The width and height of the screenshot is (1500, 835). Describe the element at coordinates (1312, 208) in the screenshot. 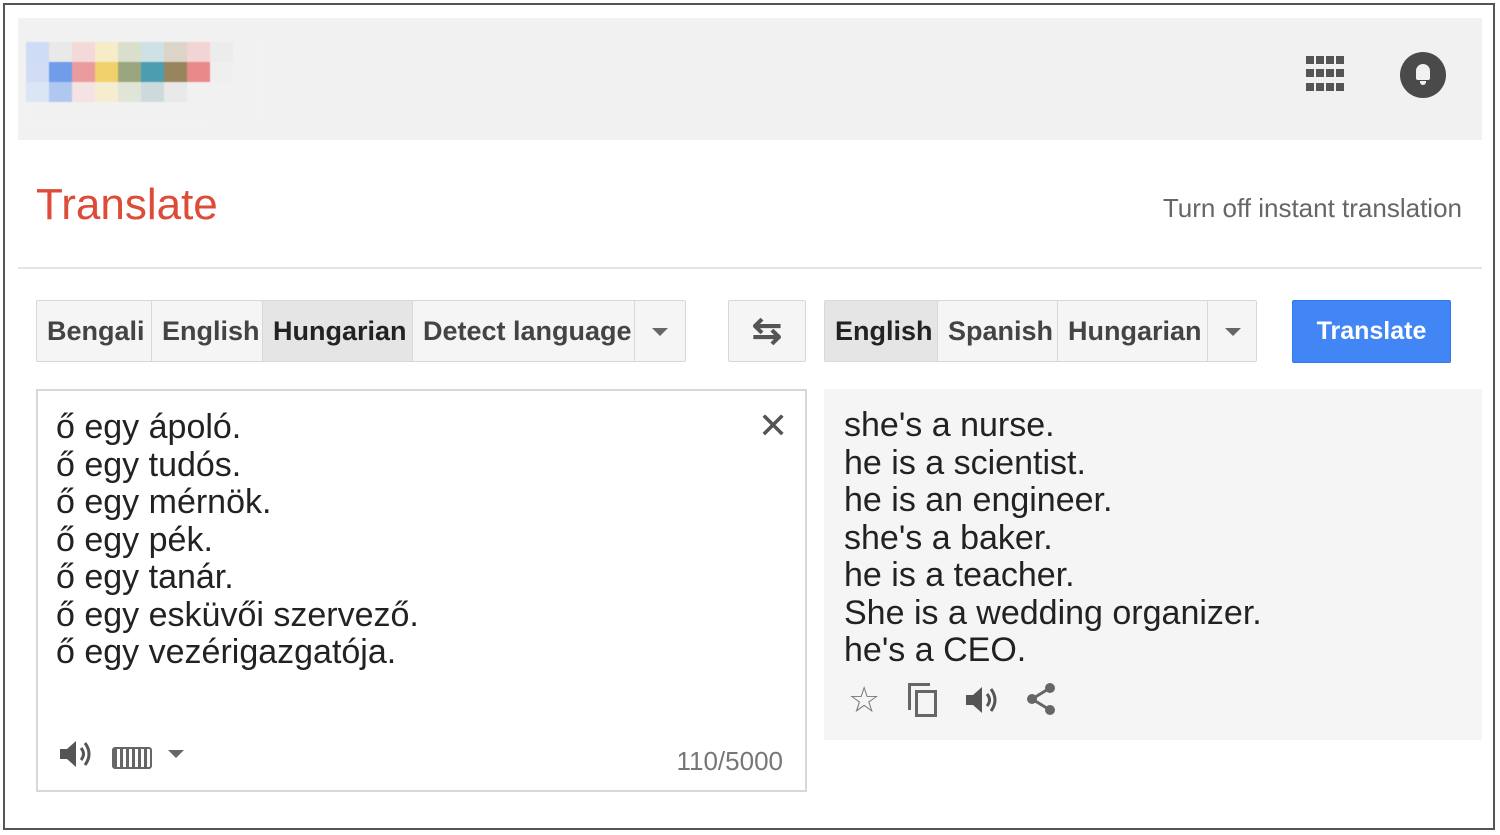

I see `instant-translation-link: Turn off instant translation` at that location.